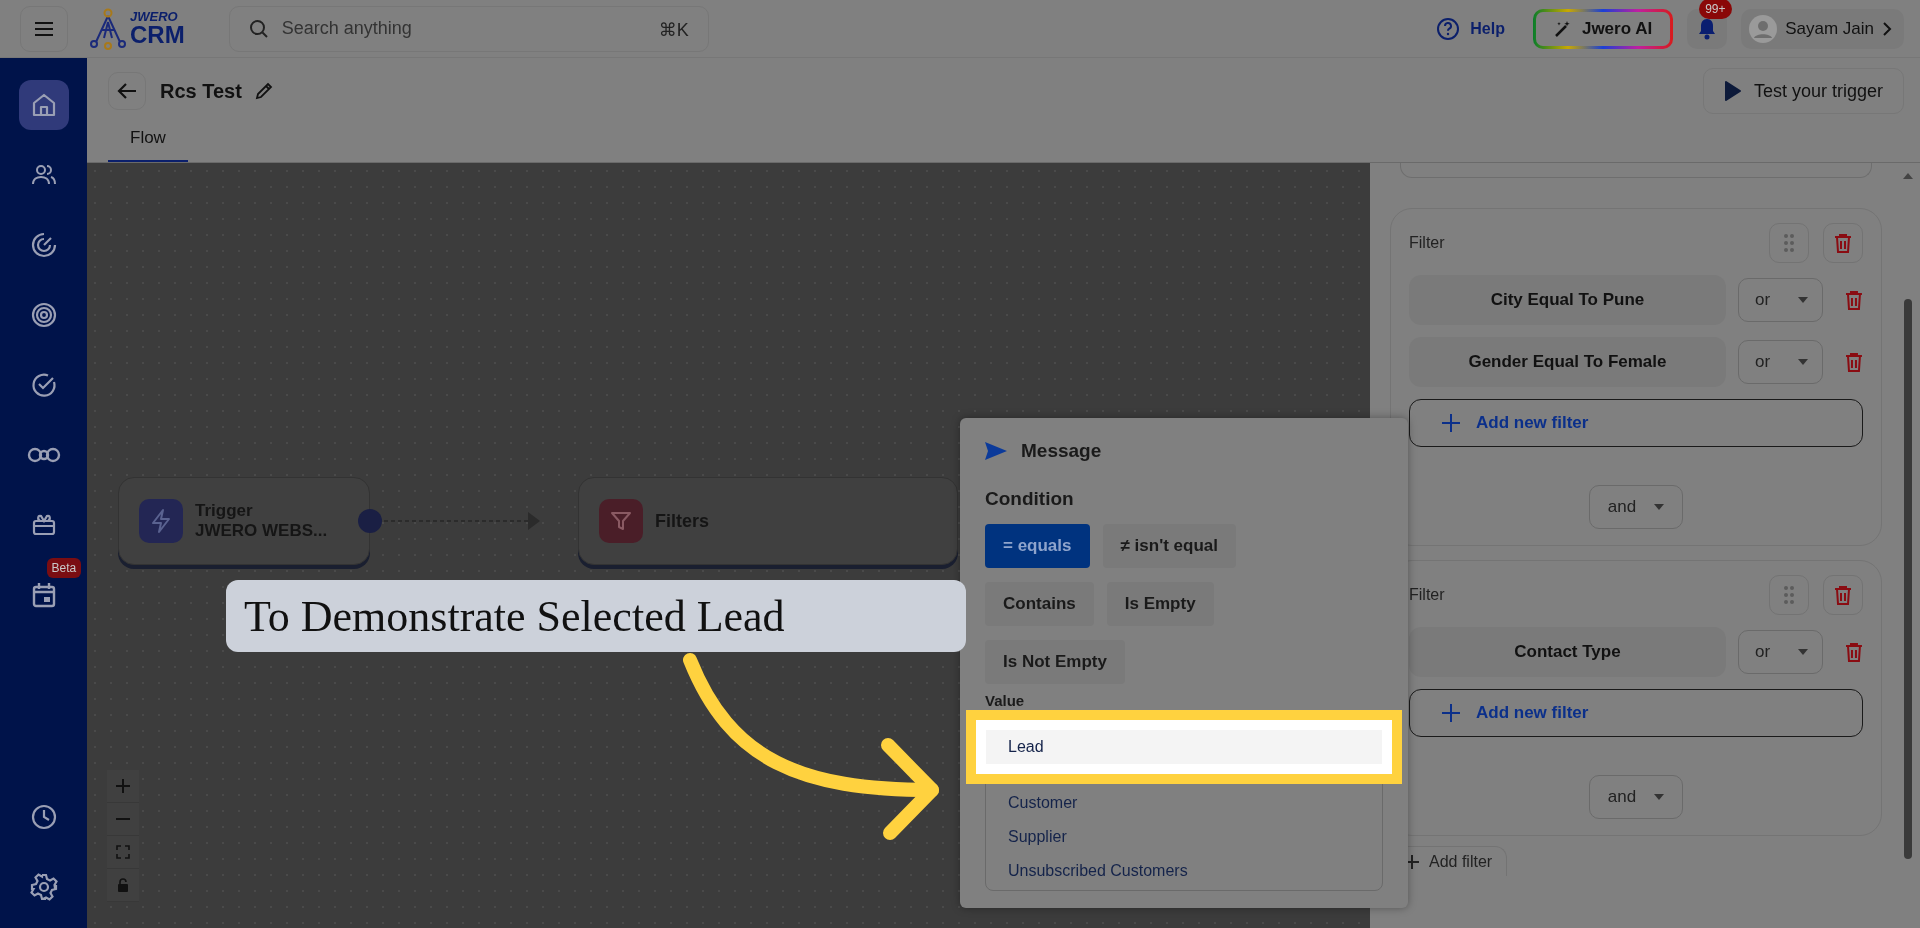  Describe the element at coordinates (64, 568) in the screenshot. I see `beta-badge: Beta` at that location.